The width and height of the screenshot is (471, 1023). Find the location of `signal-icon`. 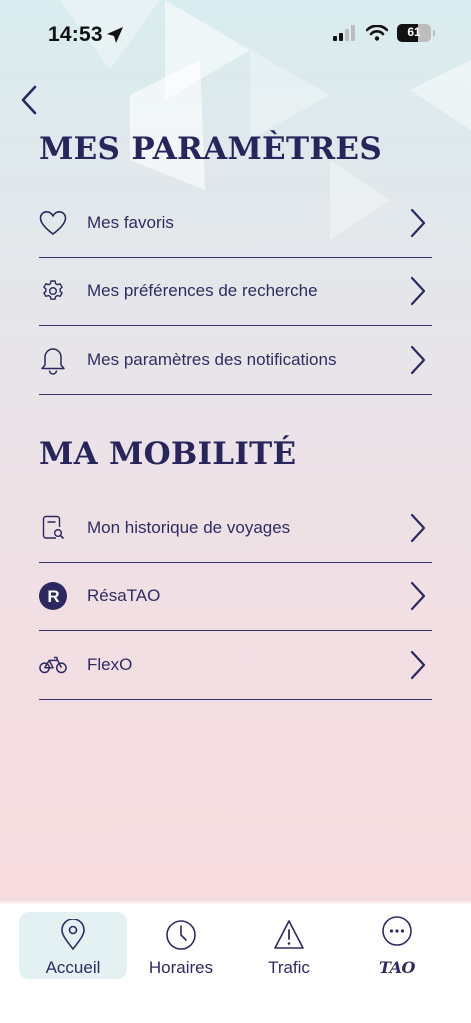

signal-icon is located at coordinates (344, 33).